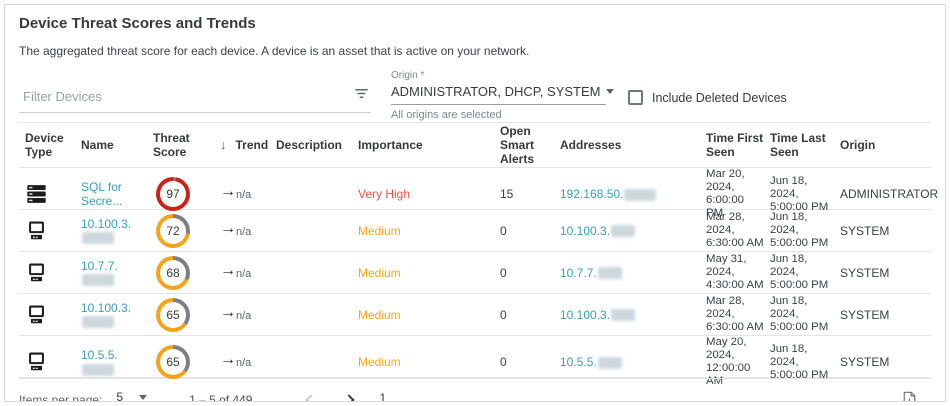  Describe the element at coordinates (591, 194) in the screenshot. I see `address-link: 192.168.50.` at that location.